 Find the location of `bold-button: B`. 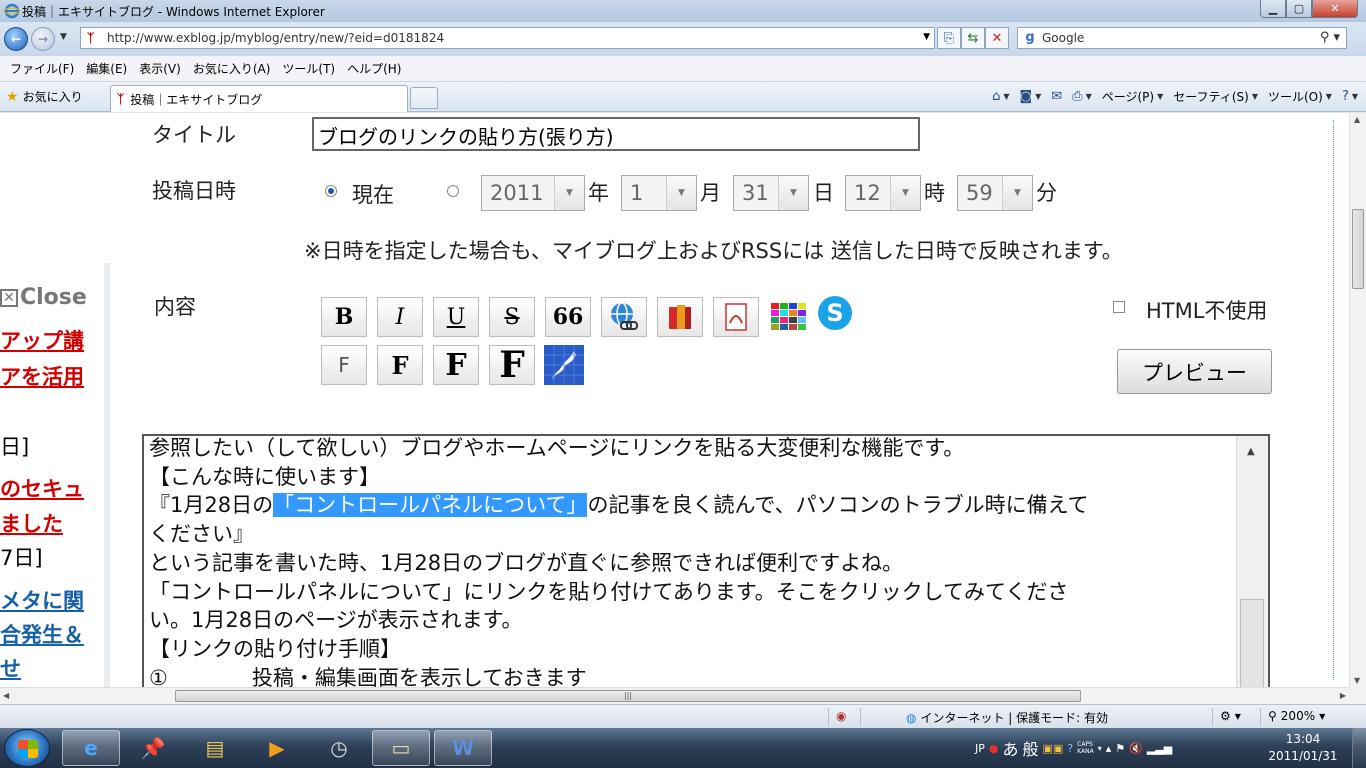

bold-button: B is located at coordinates (344, 317).